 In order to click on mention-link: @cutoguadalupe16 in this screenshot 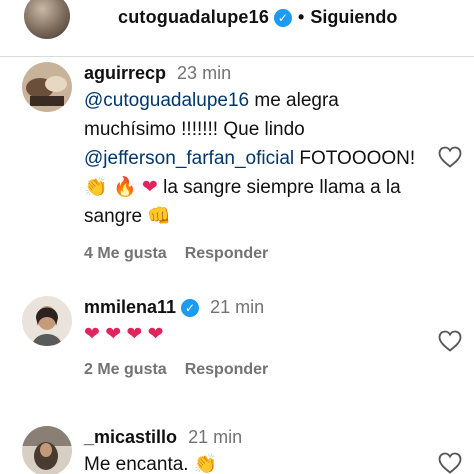, I will do `click(166, 100)`.